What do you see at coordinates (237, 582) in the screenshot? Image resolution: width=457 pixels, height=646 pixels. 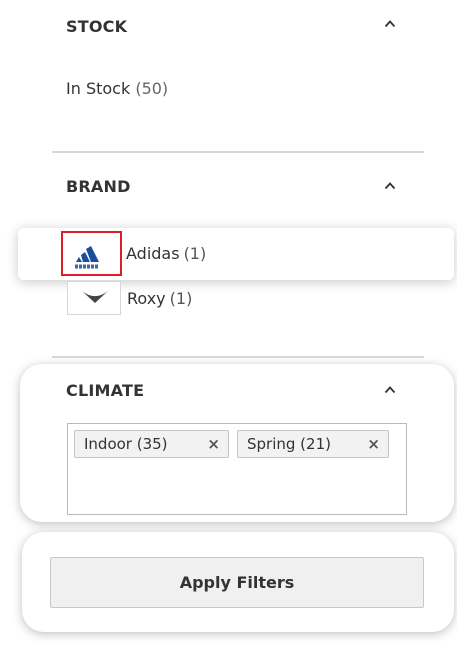 I see `apply-filters-button: Apply Filters` at bounding box center [237, 582].